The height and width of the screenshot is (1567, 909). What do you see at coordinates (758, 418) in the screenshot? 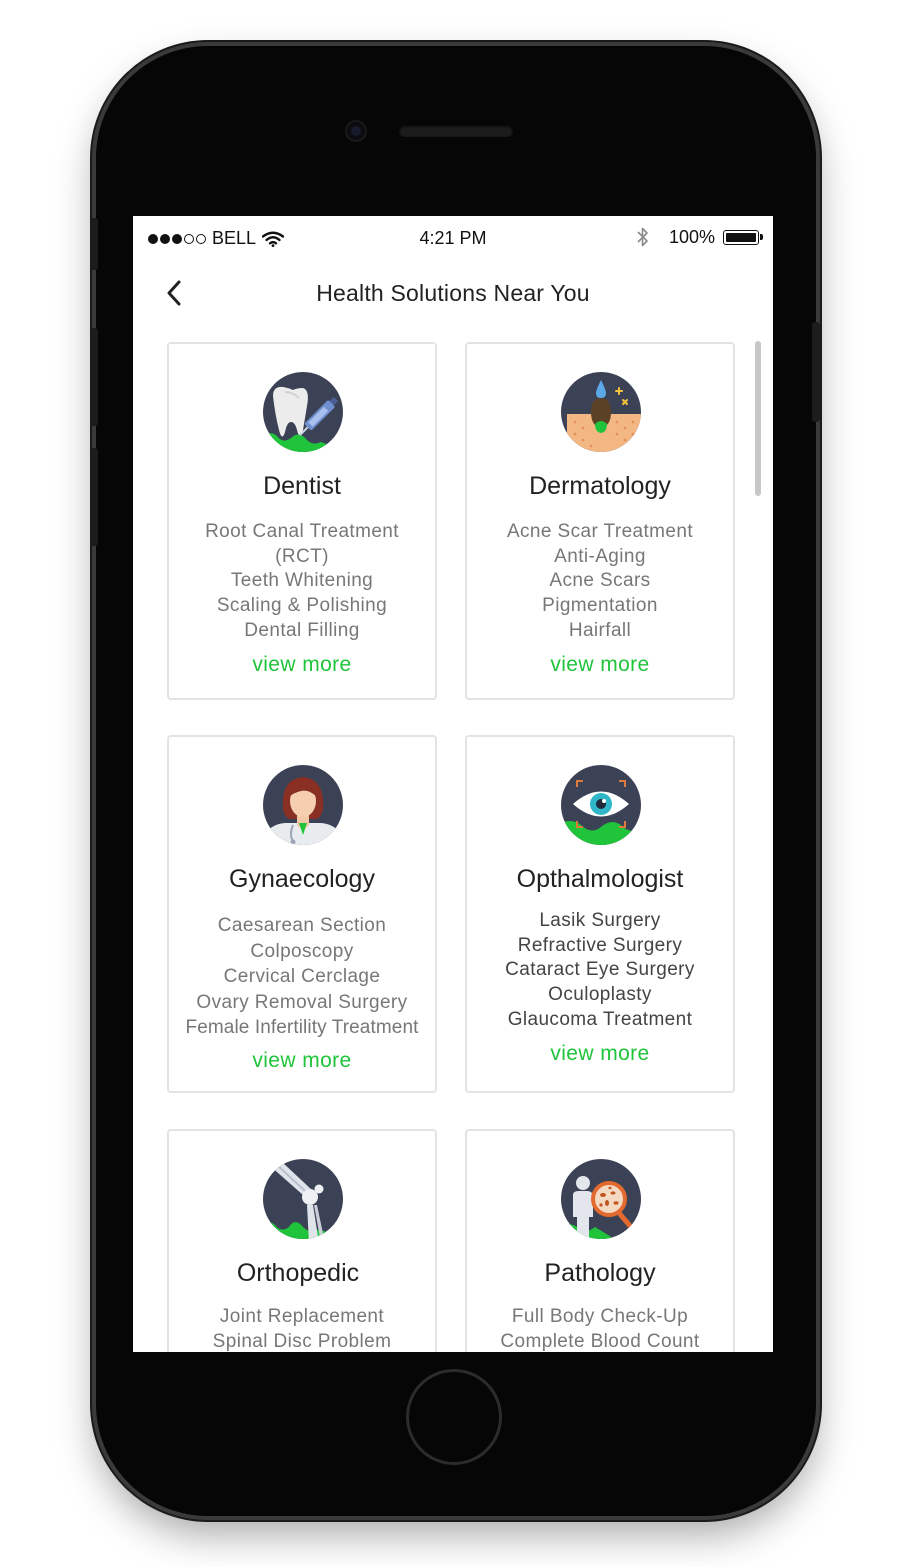
I see `scrollbar` at bounding box center [758, 418].